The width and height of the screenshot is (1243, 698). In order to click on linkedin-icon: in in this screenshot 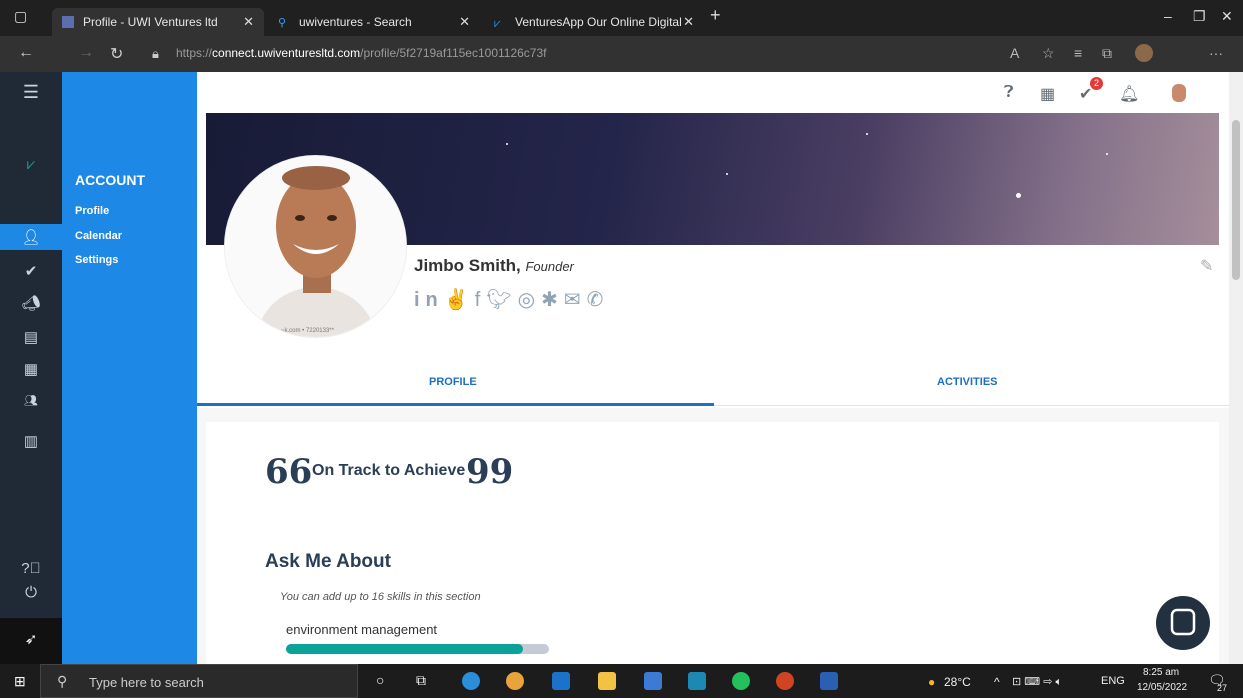, I will do `click(429, 300)`.